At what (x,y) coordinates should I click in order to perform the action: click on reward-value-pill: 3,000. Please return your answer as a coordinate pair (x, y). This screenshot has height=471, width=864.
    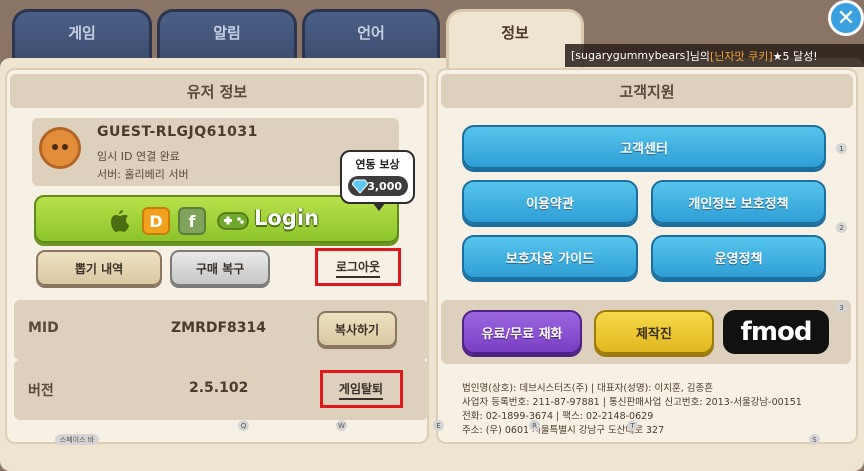
    Looking at the image, I should click on (378, 186).